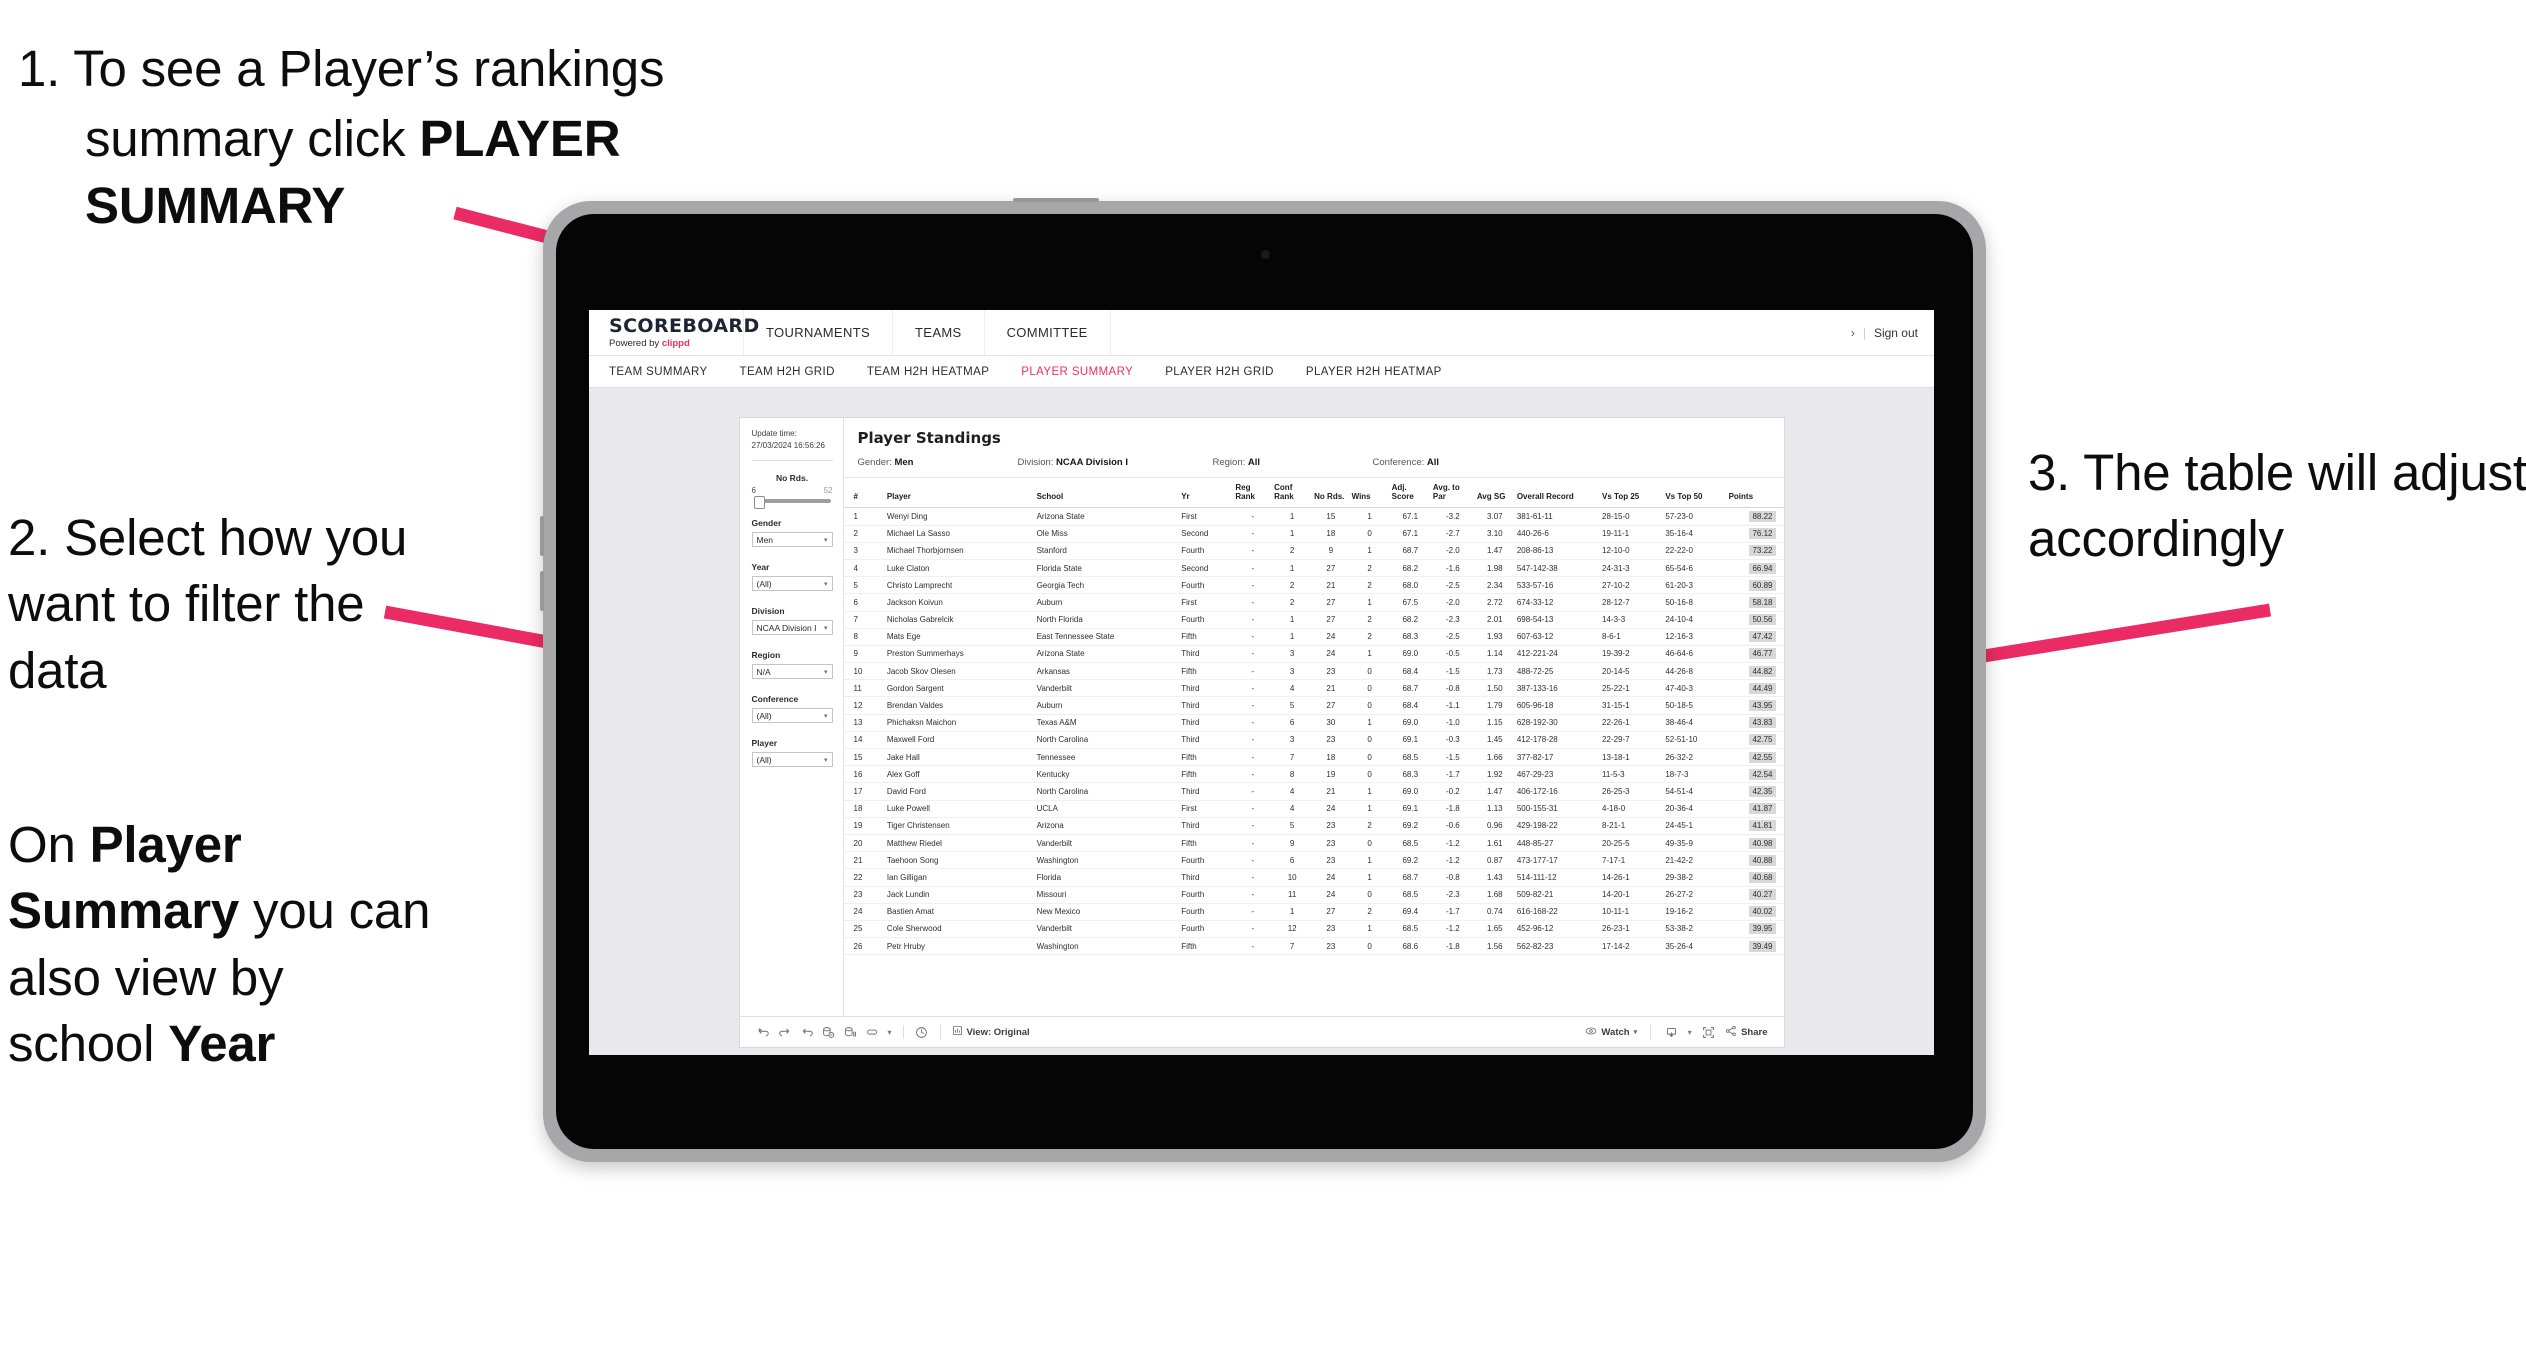 The height and width of the screenshot is (1359, 2526). Describe the element at coordinates (1754, 1032) in the screenshot. I see `share-label: Share` at that location.